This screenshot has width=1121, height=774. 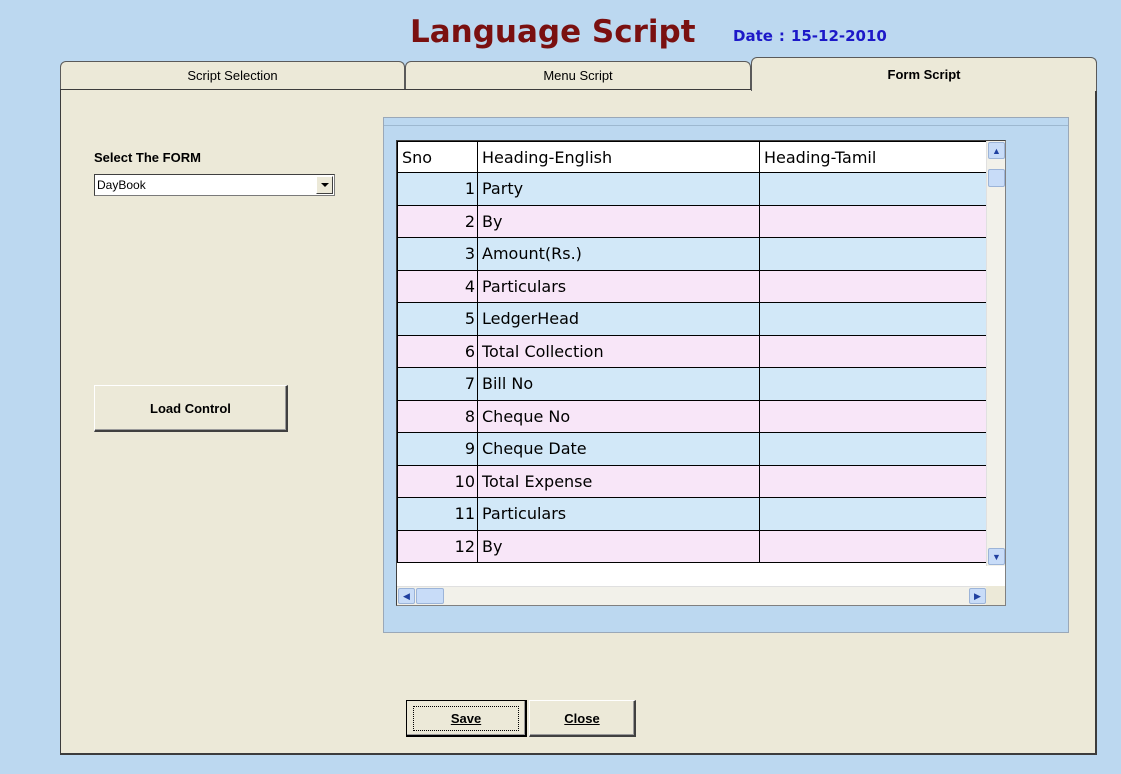 I want to click on cell-sno: 2, so click(x=437, y=221).